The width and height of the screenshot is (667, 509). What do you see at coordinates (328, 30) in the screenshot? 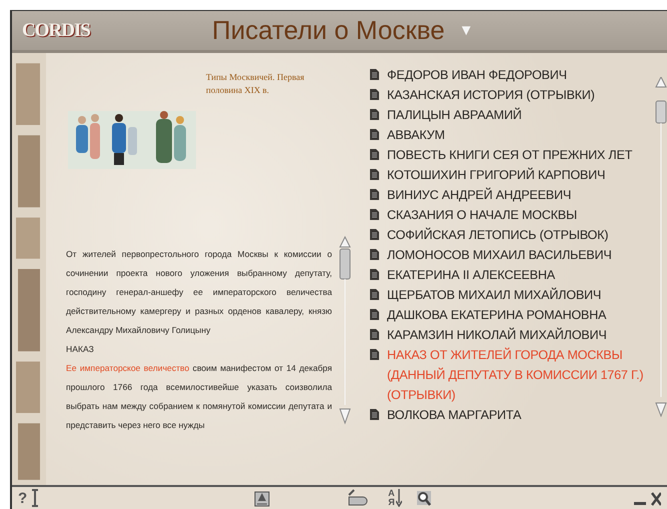
I see `page-title: Писатели о Москве` at bounding box center [328, 30].